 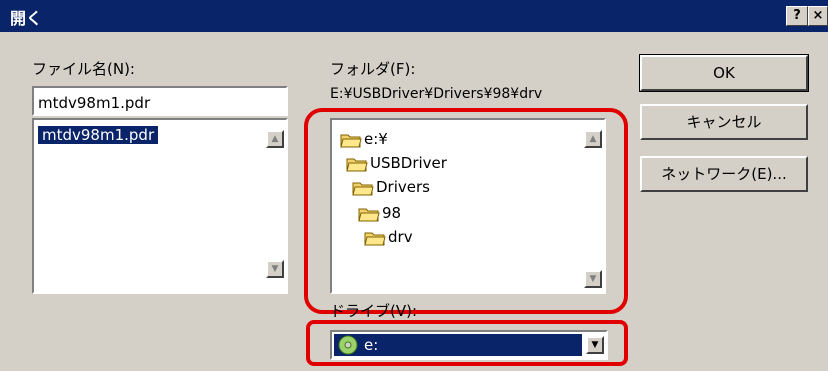 I want to click on current-folder-path: E:¥USBDriver¥Drivers¥98¥drv, so click(x=436, y=94).